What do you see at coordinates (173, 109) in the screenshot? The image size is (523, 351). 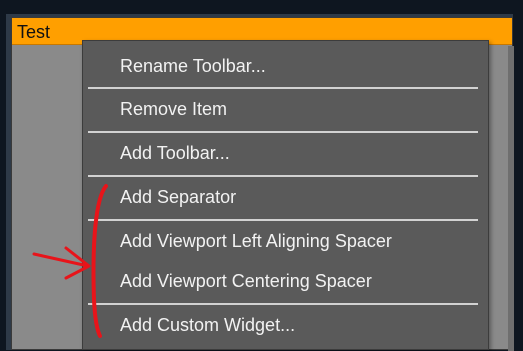 I see `menu-item-remove-item: Remove Item` at bounding box center [173, 109].